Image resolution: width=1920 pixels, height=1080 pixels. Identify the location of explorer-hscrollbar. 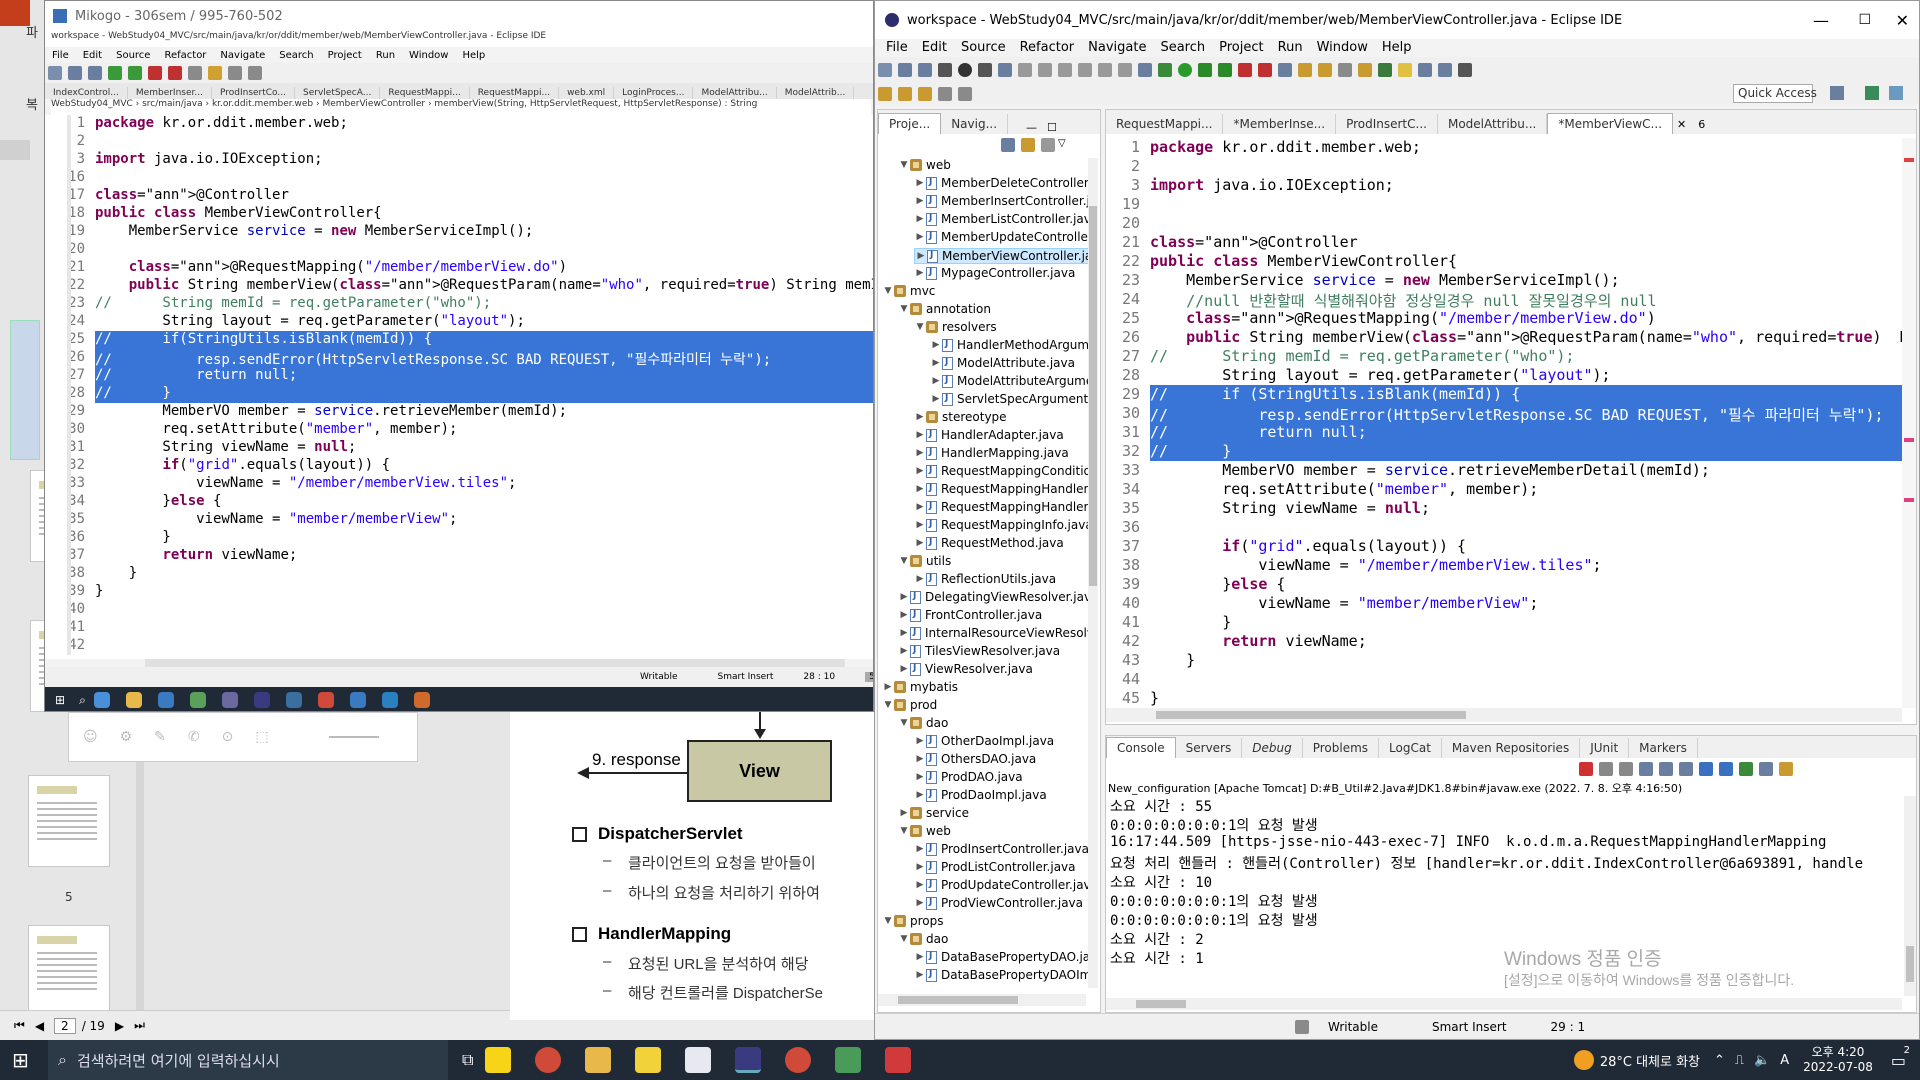
(982, 1000).